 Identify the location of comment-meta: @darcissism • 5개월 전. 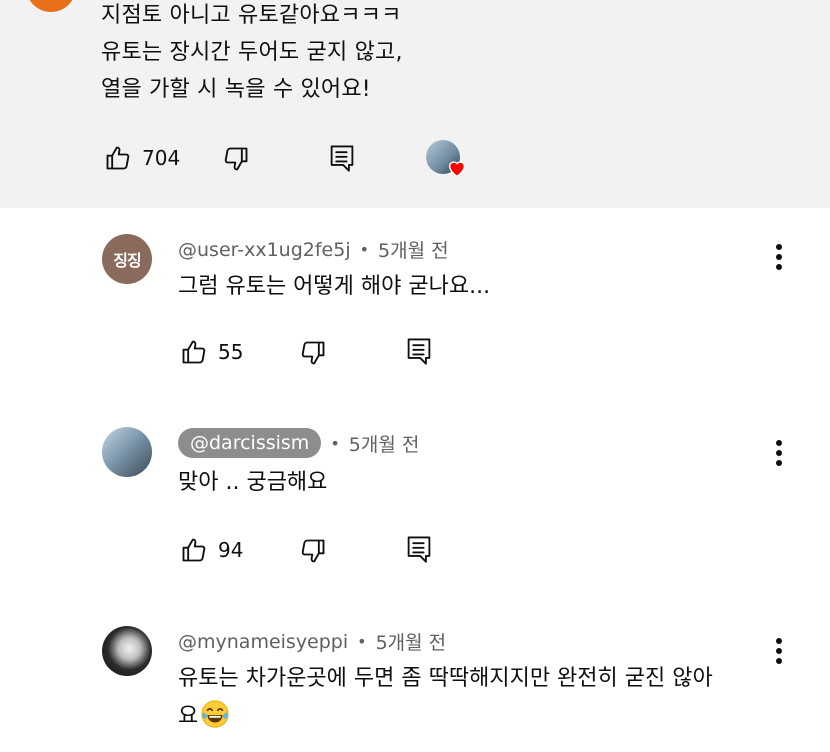
(298, 443).